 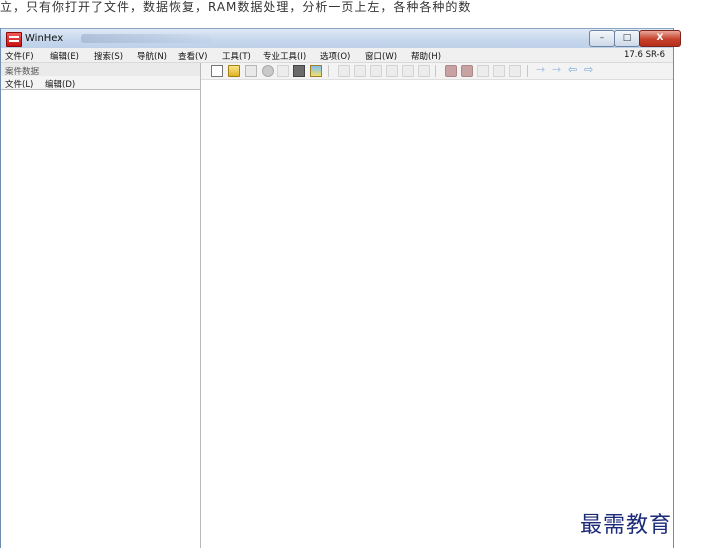 What do you see at coordinates (499, 71) in the screenshot?
I see `replace-hex-icon` at bounding box center [499, 71].